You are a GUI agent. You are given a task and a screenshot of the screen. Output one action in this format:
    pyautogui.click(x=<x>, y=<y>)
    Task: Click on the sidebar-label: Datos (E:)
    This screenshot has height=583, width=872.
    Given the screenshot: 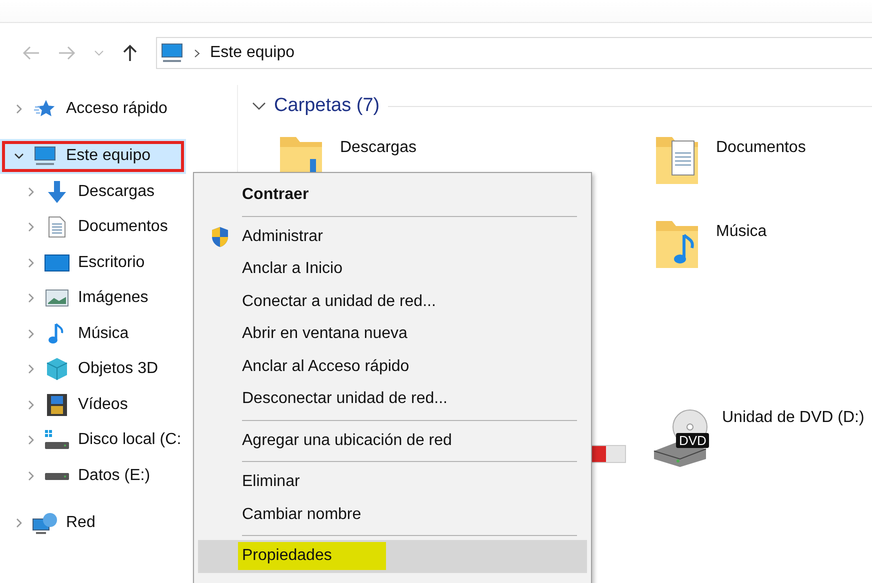 What is the action you would take?
    pyautogui.click(x=114, y=475)
    